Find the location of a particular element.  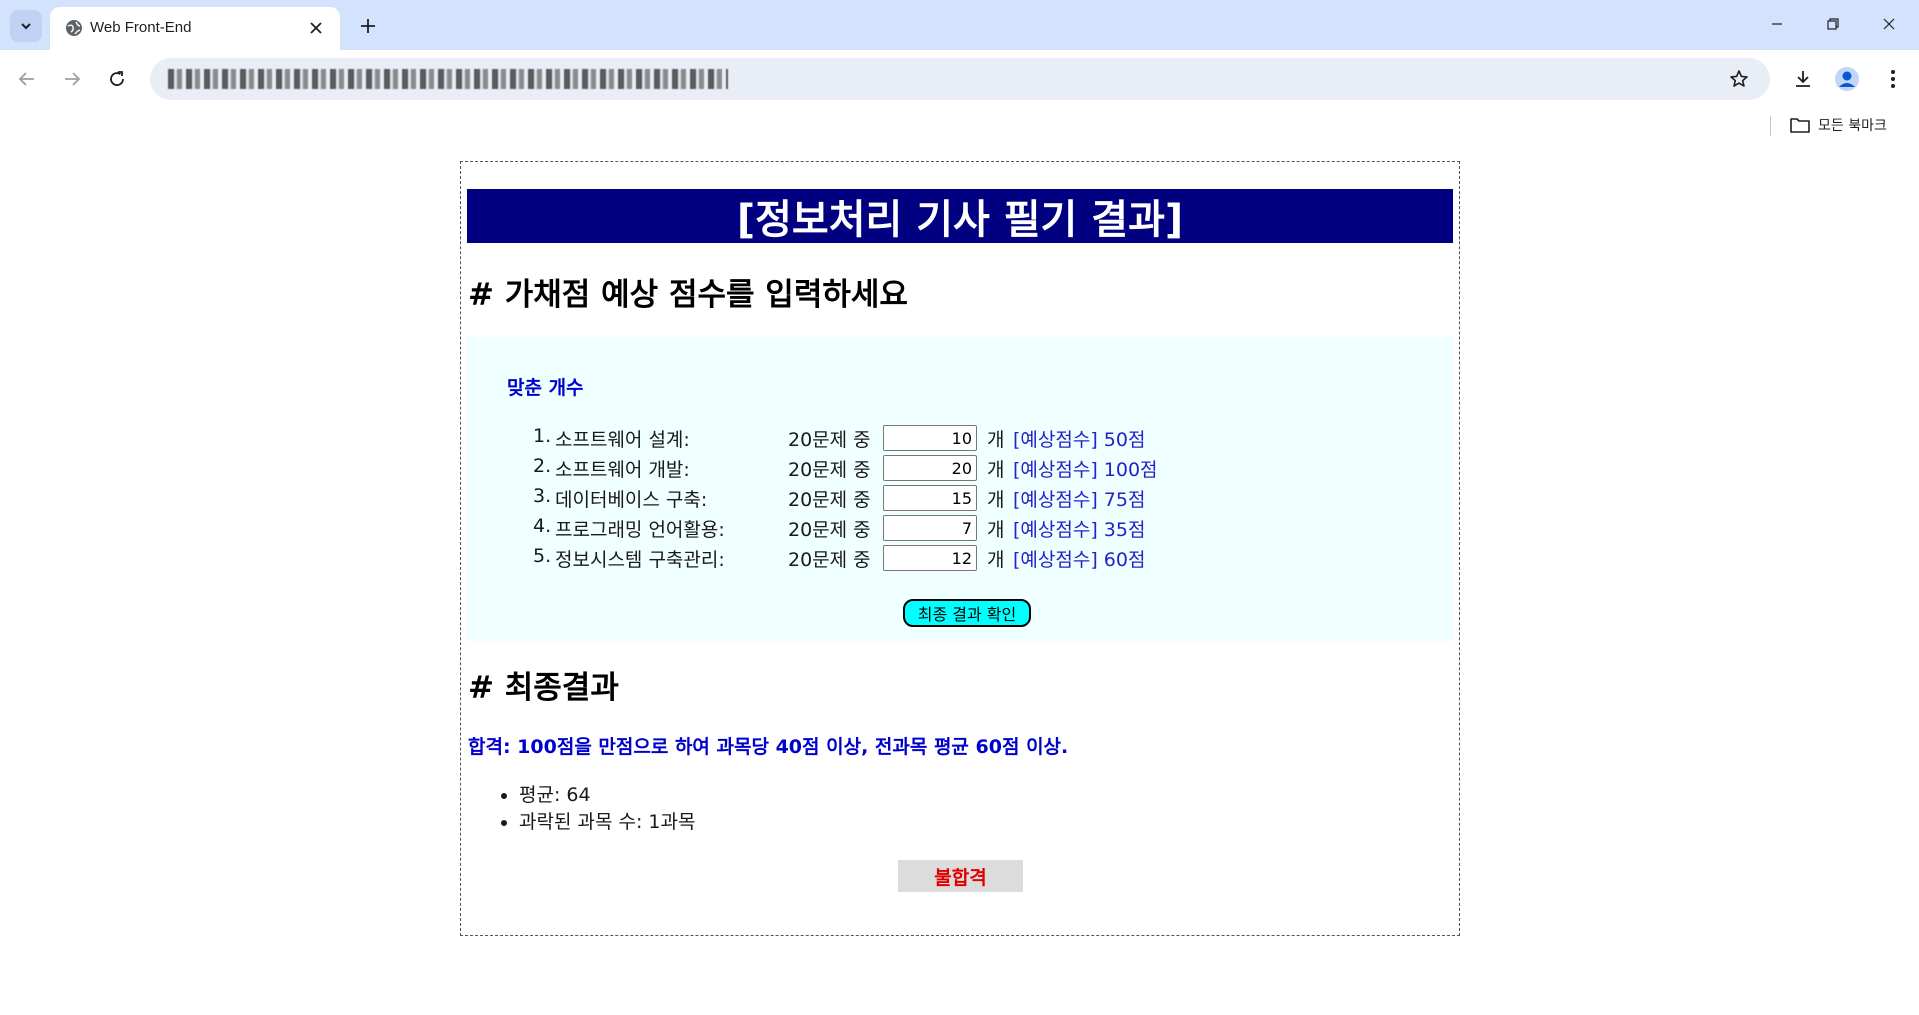

expected-score: [예상점수] 100점 is located at coordinates (1085, 470).